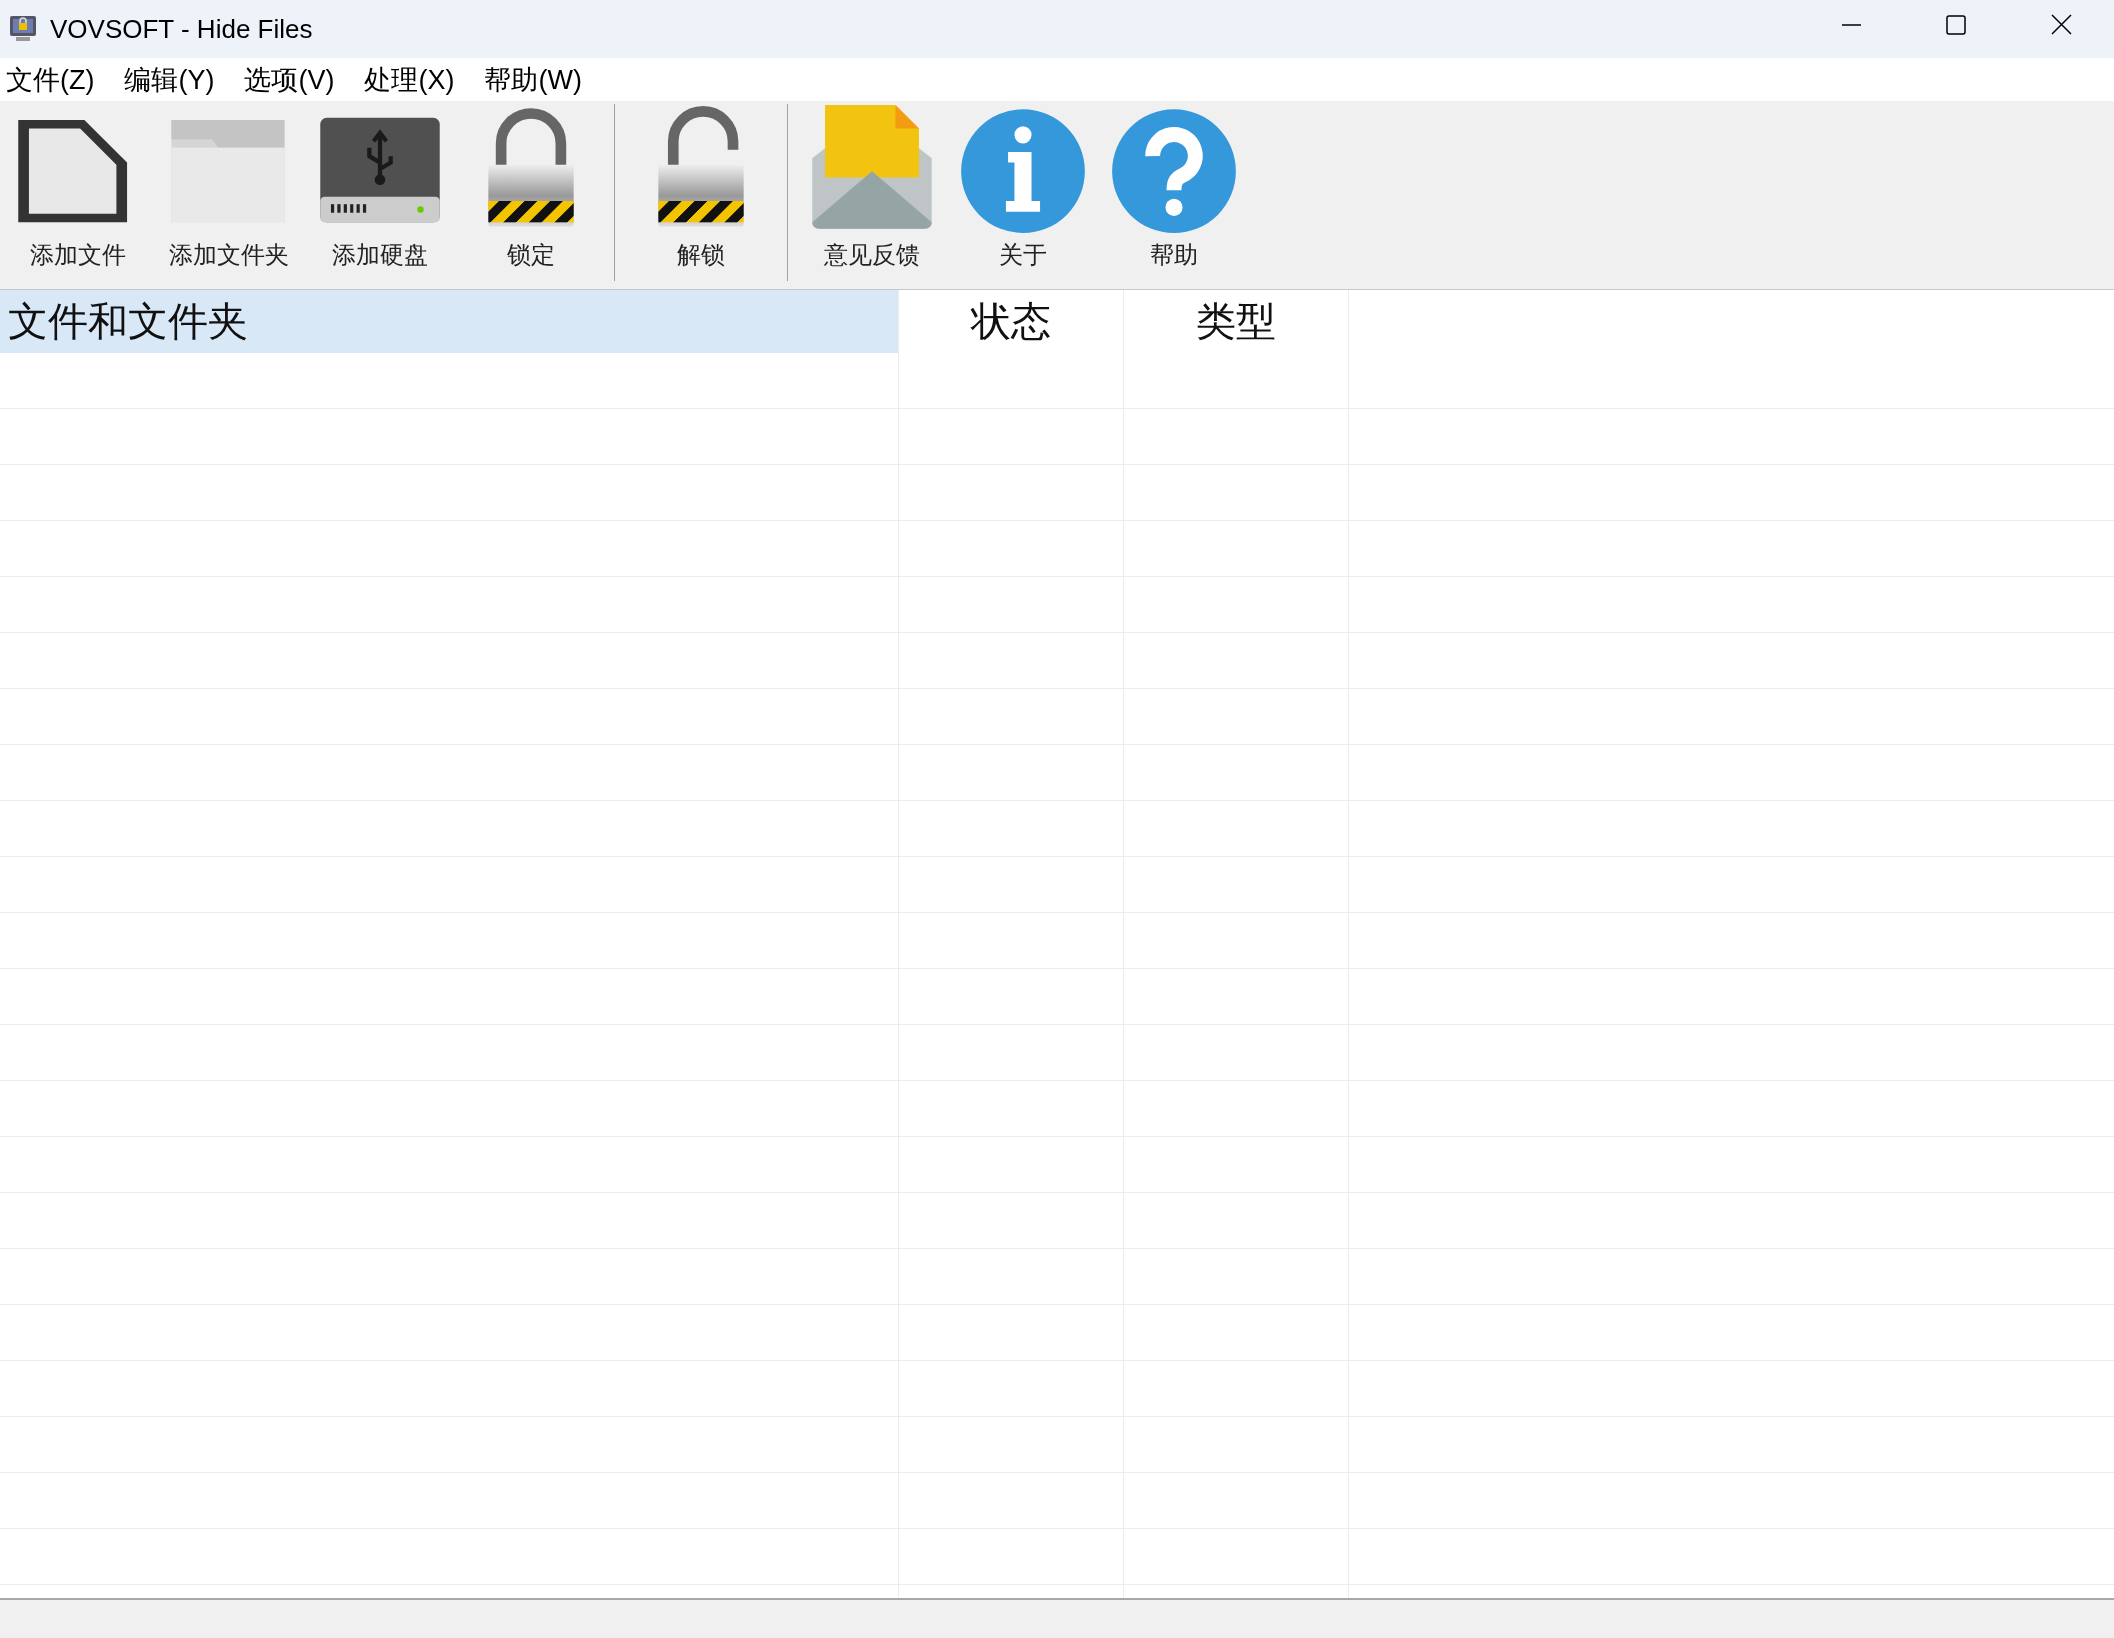  I want to click on menu-item: 文件(Z), so click(50, 79).